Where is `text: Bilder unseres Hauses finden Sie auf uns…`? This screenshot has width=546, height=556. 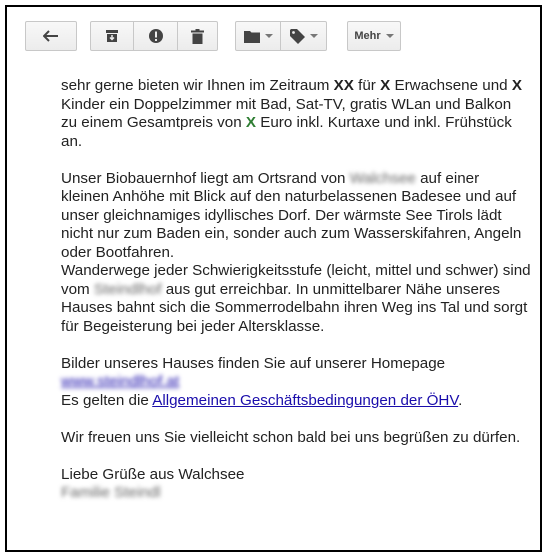
text: Bilder unseres Hauses finden Sie auf uns… is located at coordinates (253, 363).